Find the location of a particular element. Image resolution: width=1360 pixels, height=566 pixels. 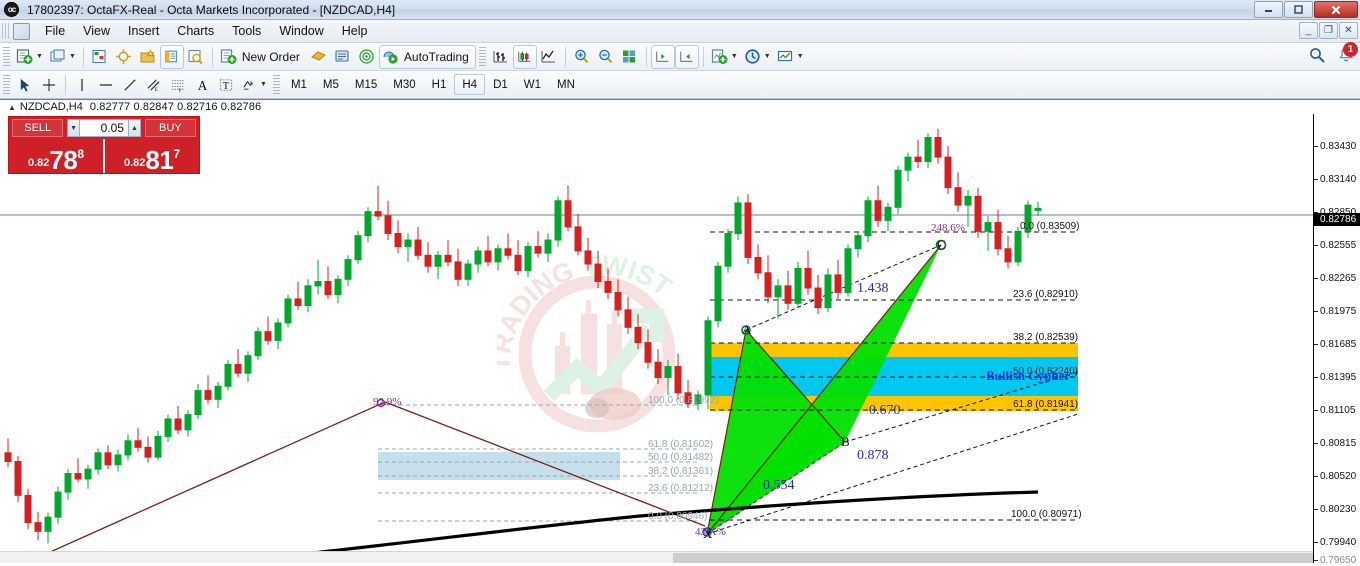

volume-input: 0.05 is located at coordinates (104, 128).